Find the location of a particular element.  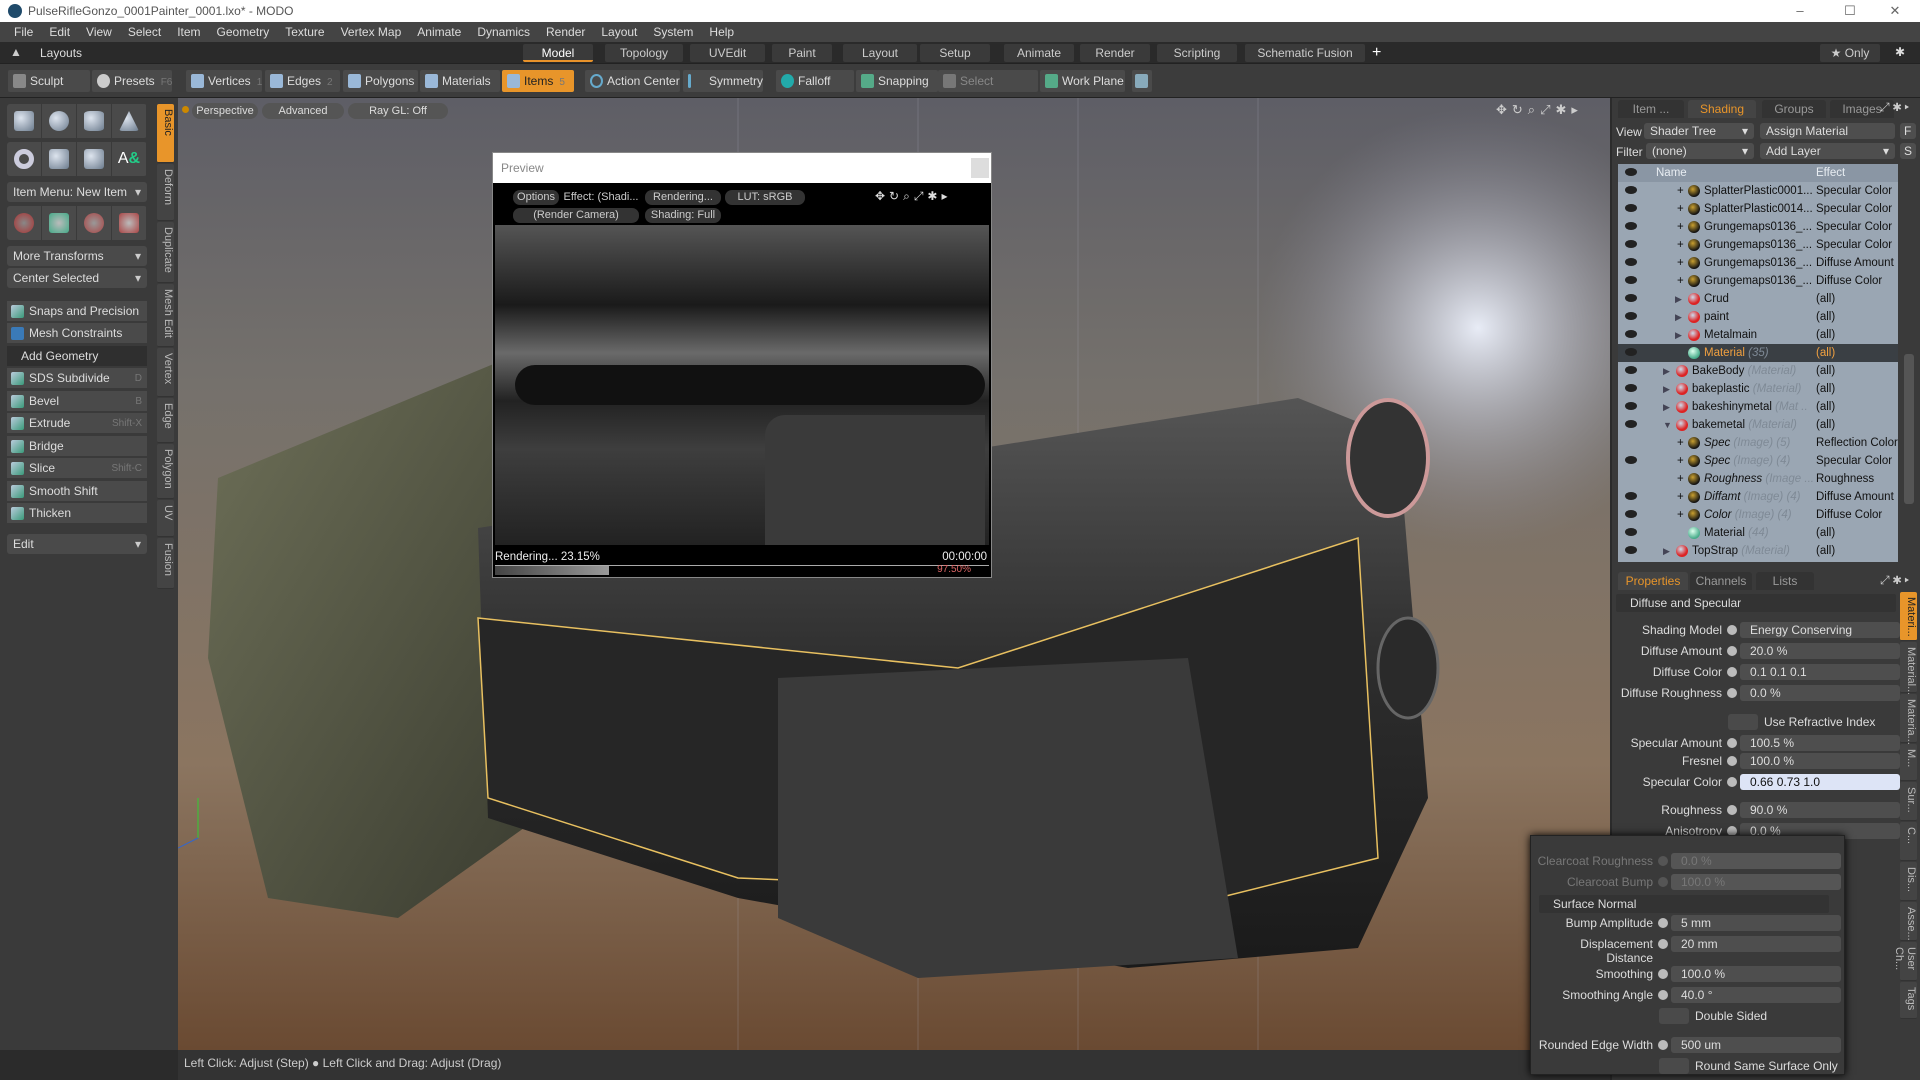

tab-render: Render is located at coordinates (1115, 53).